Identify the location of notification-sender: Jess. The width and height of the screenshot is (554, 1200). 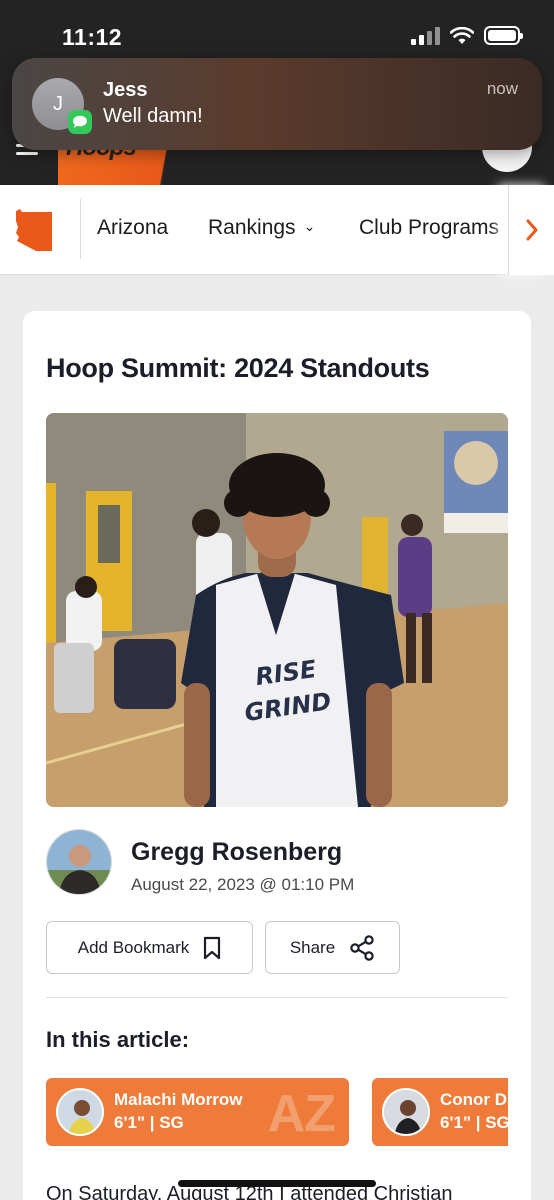
(125, 90).